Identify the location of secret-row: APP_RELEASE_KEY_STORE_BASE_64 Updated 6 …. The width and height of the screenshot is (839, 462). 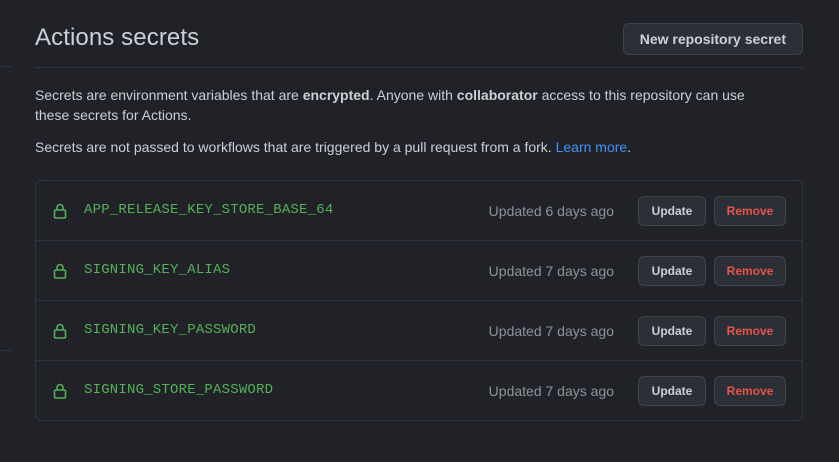
(419, 210).